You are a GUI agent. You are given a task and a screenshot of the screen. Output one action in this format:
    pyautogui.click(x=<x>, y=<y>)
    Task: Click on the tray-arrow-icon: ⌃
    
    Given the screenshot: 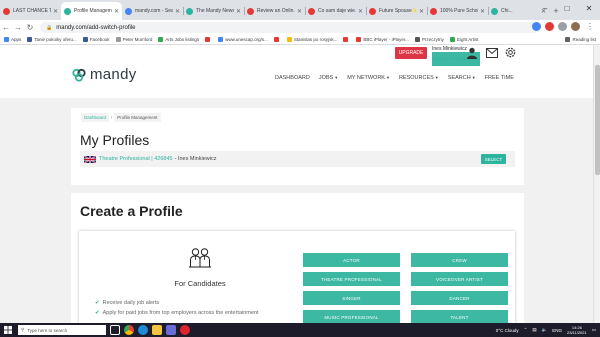 What is the action you would take?
    pyautogui.click(x=526, y=330)
    